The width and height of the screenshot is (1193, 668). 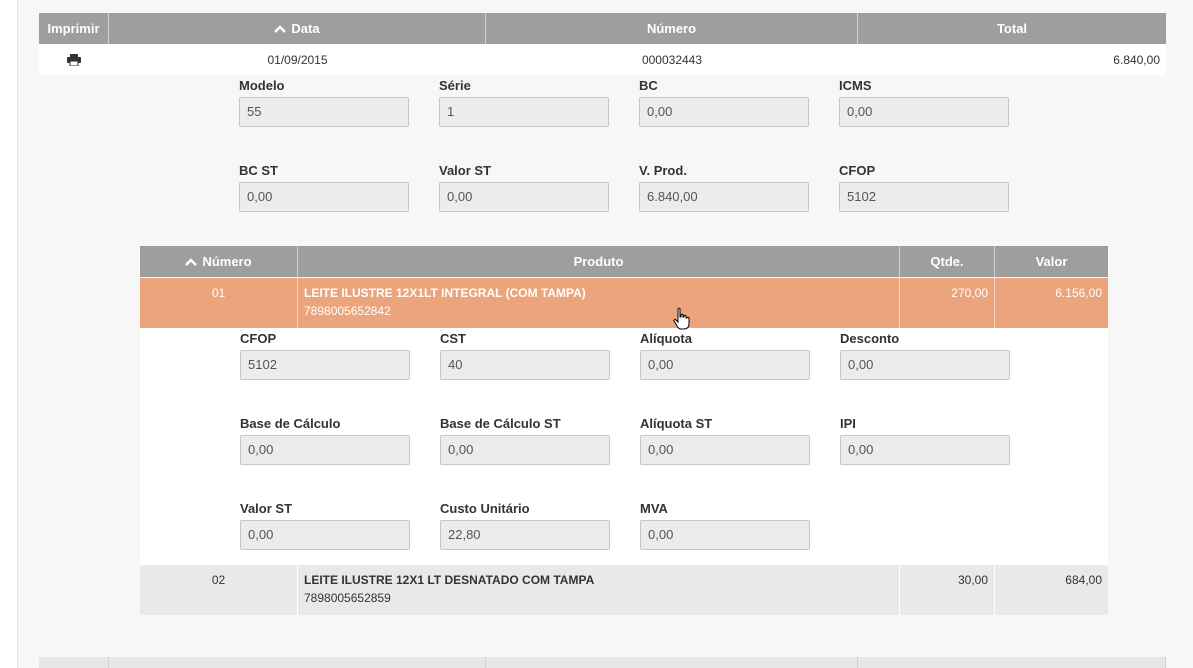 What do you see at coordinates (305, 28) in the screenshot?
I see `col-header-data-label: Data` at bounding box center [305, 28].